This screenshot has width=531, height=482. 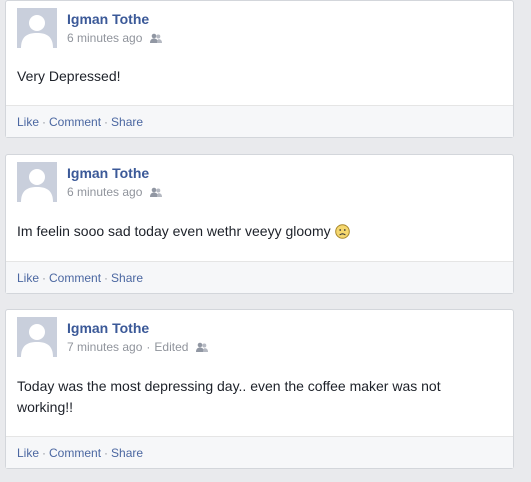 What do you see at coordinates (171, 347) in the screenshot?
I see `edited-label: Edited` at bounding box center [171, 347].